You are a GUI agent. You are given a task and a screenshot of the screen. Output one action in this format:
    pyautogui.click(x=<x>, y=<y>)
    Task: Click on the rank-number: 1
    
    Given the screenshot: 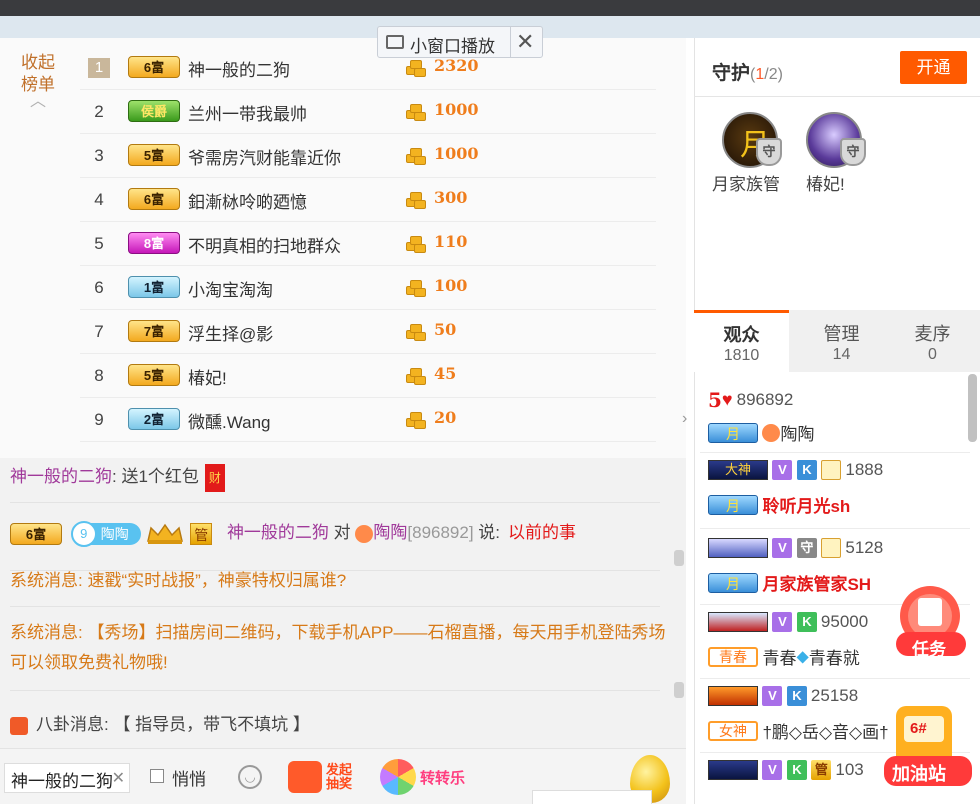 What is the action you would take?
    pyautogui.click(x=99, y=68)
    